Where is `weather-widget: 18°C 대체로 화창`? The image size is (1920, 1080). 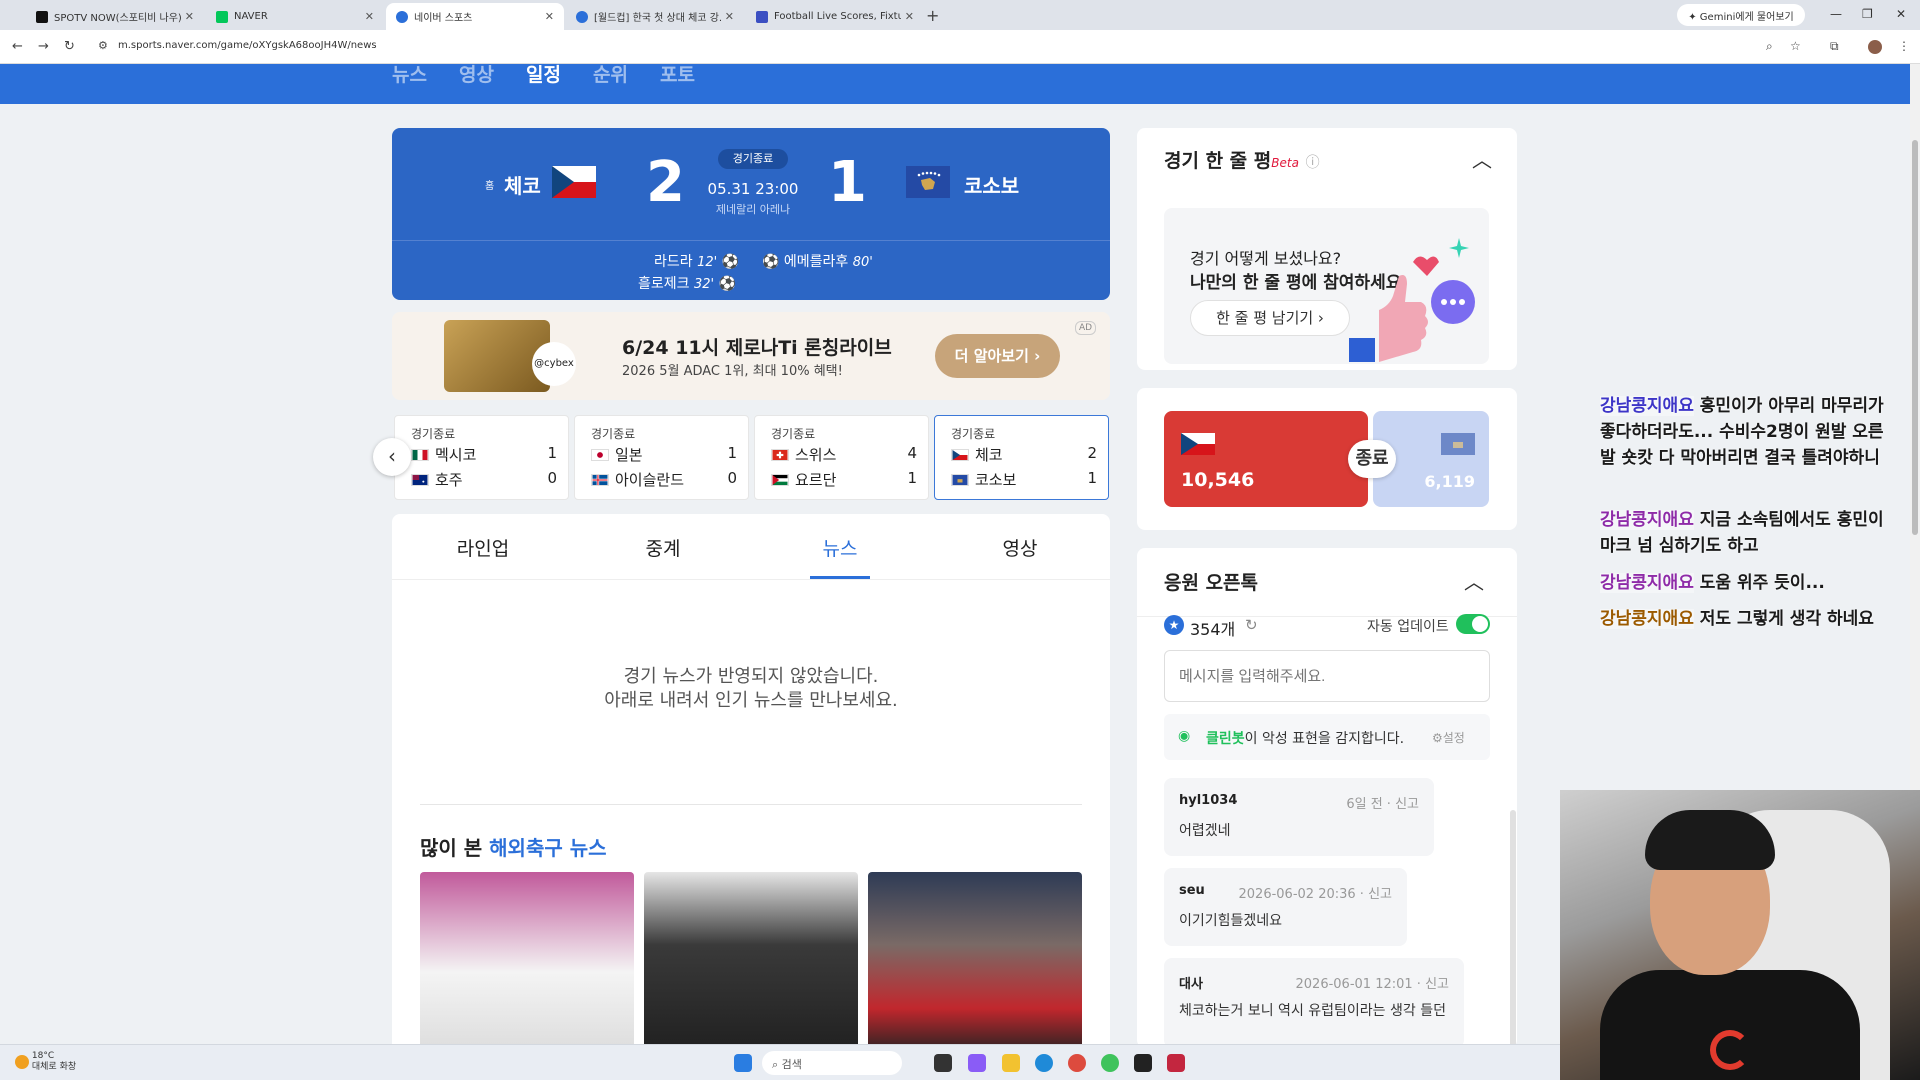 weather-widget: 18°C 대체로 화창 is located at coordinates (45, 1062).